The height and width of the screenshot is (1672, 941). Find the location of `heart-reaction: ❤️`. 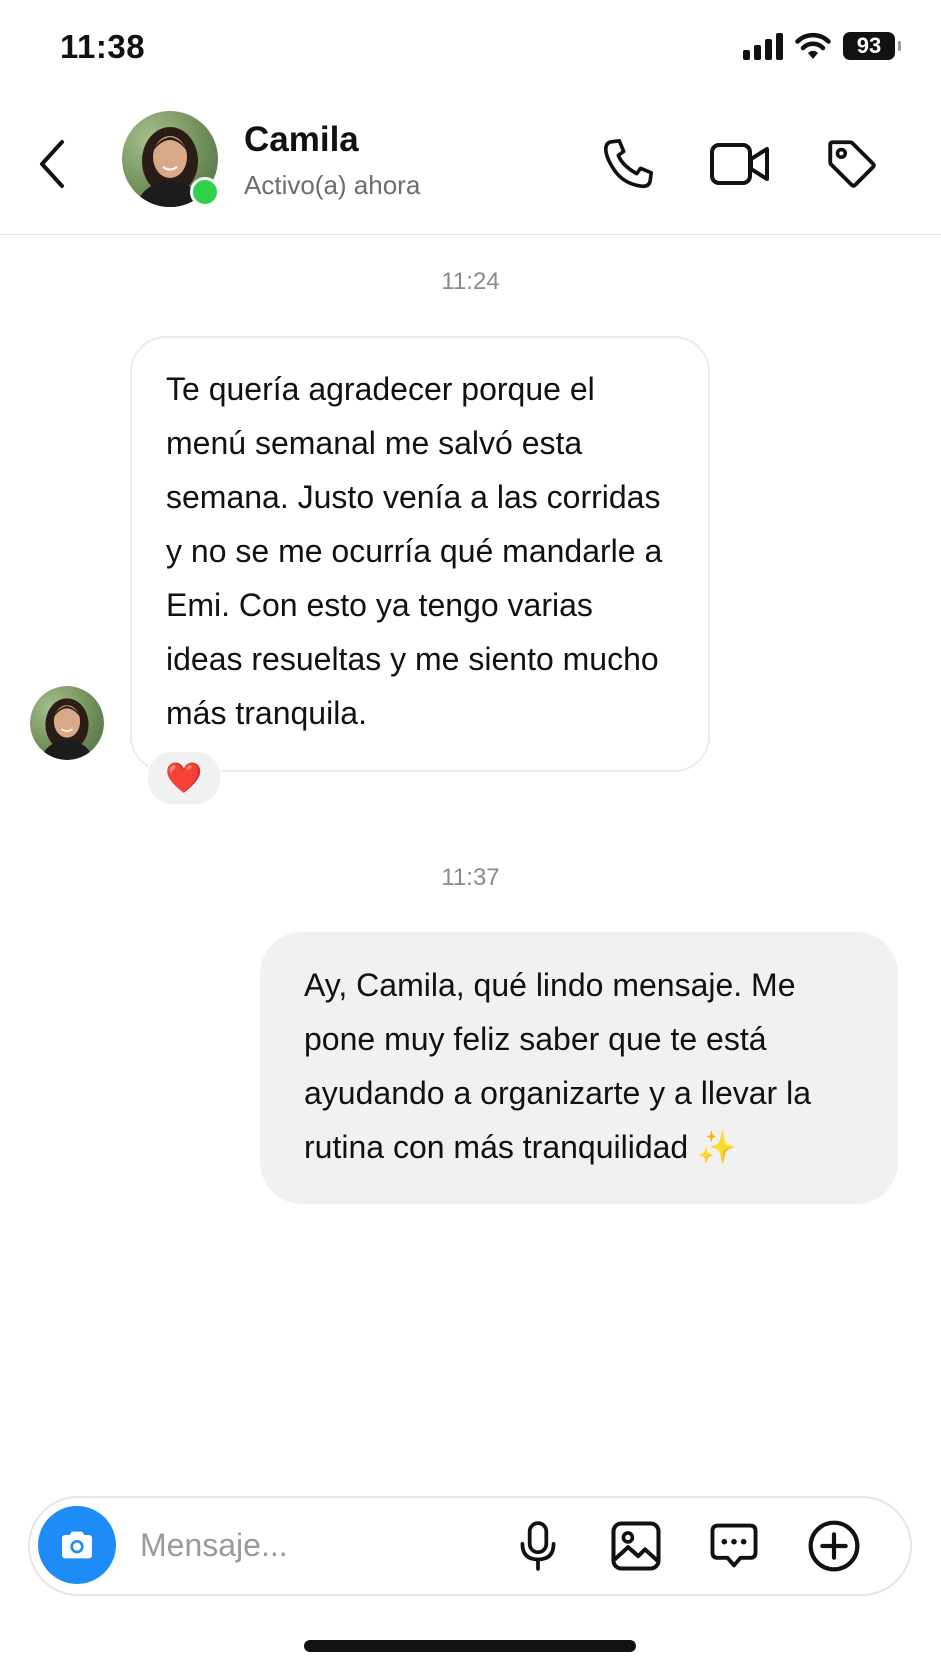

heart-reaction: ❤️ is located at coordinates (184, 778).